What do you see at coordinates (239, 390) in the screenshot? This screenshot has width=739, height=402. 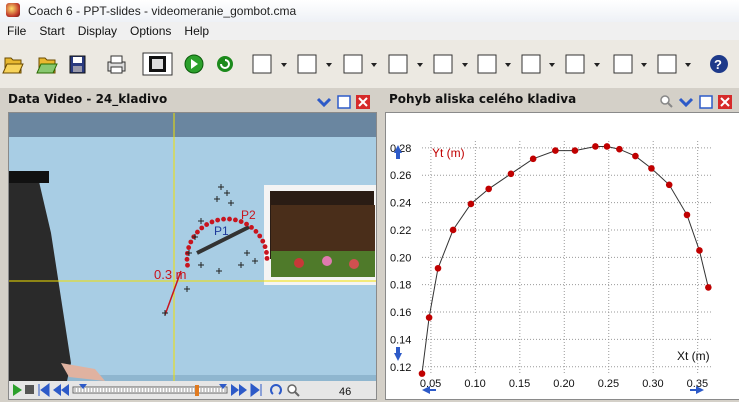 I see `step-forward-icon` at bounding box center [239, 390].